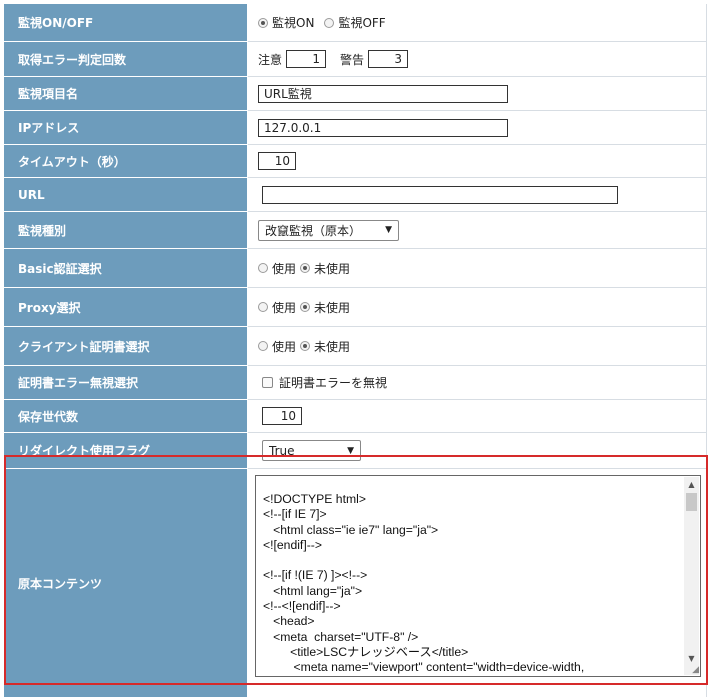  I want to click on label-monitor-type: 監視種別, so click(126, 230).